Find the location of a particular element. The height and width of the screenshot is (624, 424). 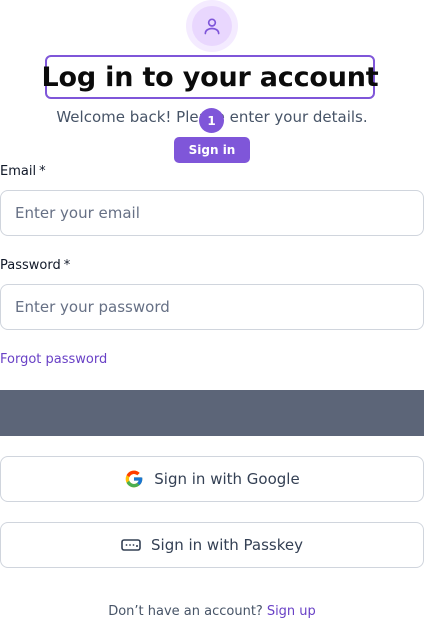

google-icon is located at coordinates (134, 479).